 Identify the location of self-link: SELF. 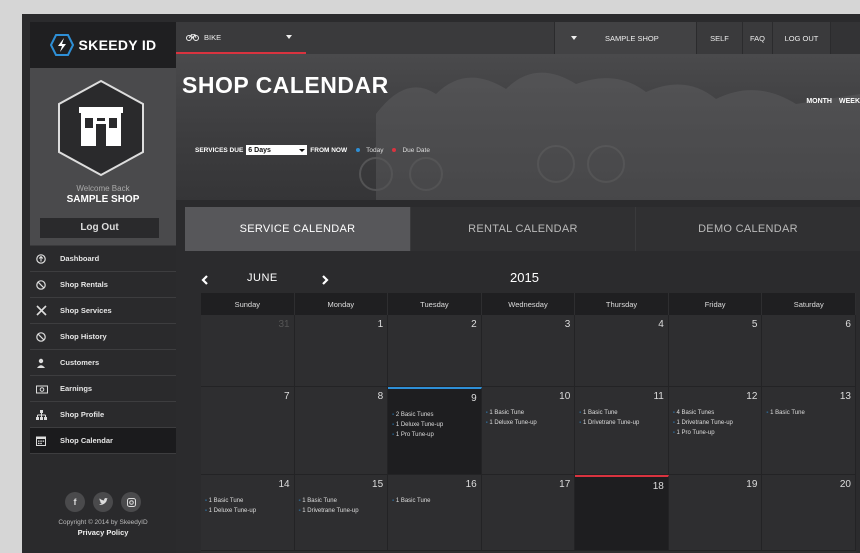
(719, 38).